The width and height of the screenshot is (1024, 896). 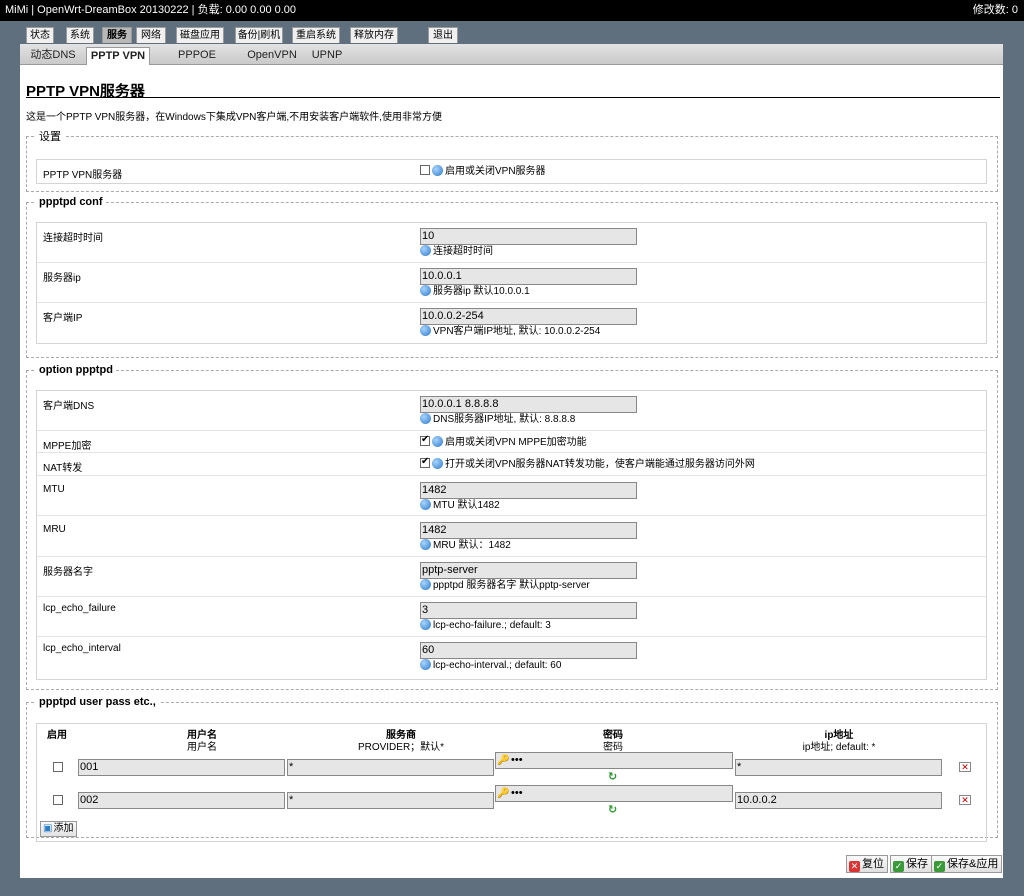 I want to click on tab-free-memory: 释放内存, so click(x=374, y=35).